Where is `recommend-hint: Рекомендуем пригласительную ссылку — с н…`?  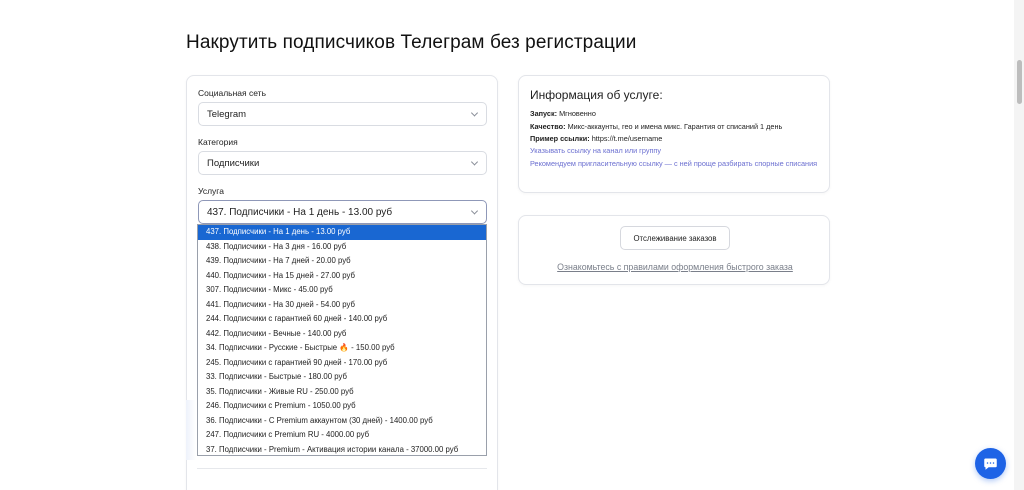
recommend-hint: Рекомендуем пригласительную ссылку — с н… is located at coordinates (674, 163).